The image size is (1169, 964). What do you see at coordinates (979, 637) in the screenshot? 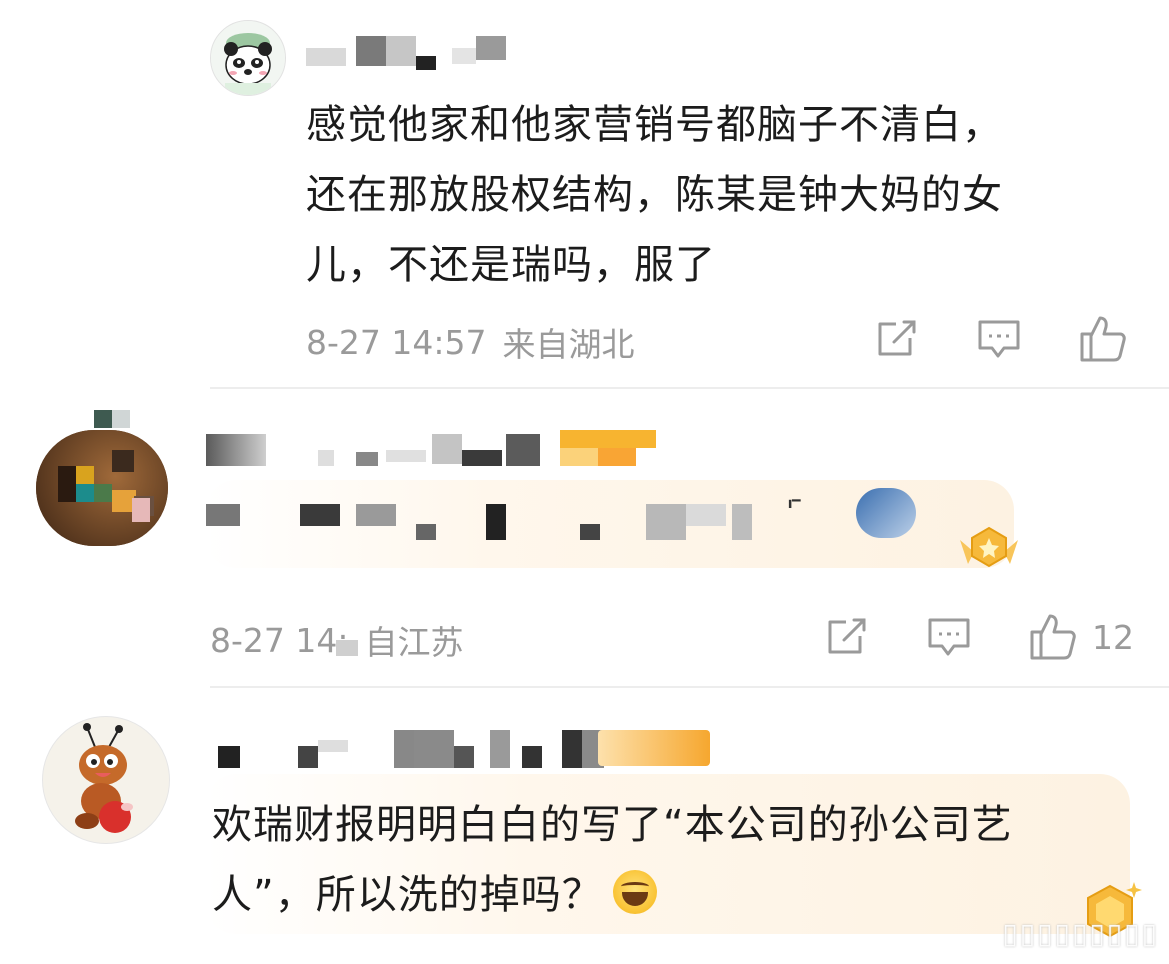
I see `comment-actions: 12` at bounding box center [979, 637].